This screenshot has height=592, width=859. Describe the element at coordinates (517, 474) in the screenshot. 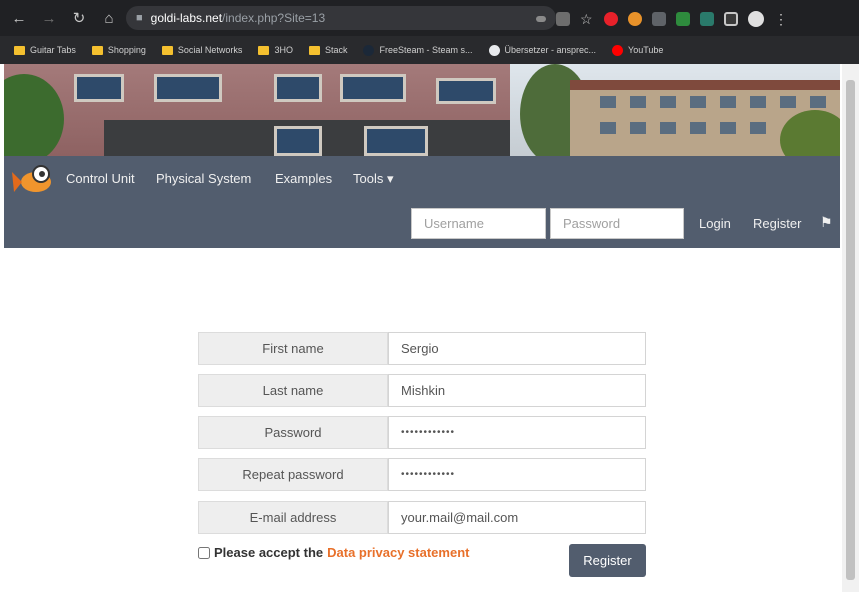

I see `repeat-password-field: ••••••••••••` at that location.